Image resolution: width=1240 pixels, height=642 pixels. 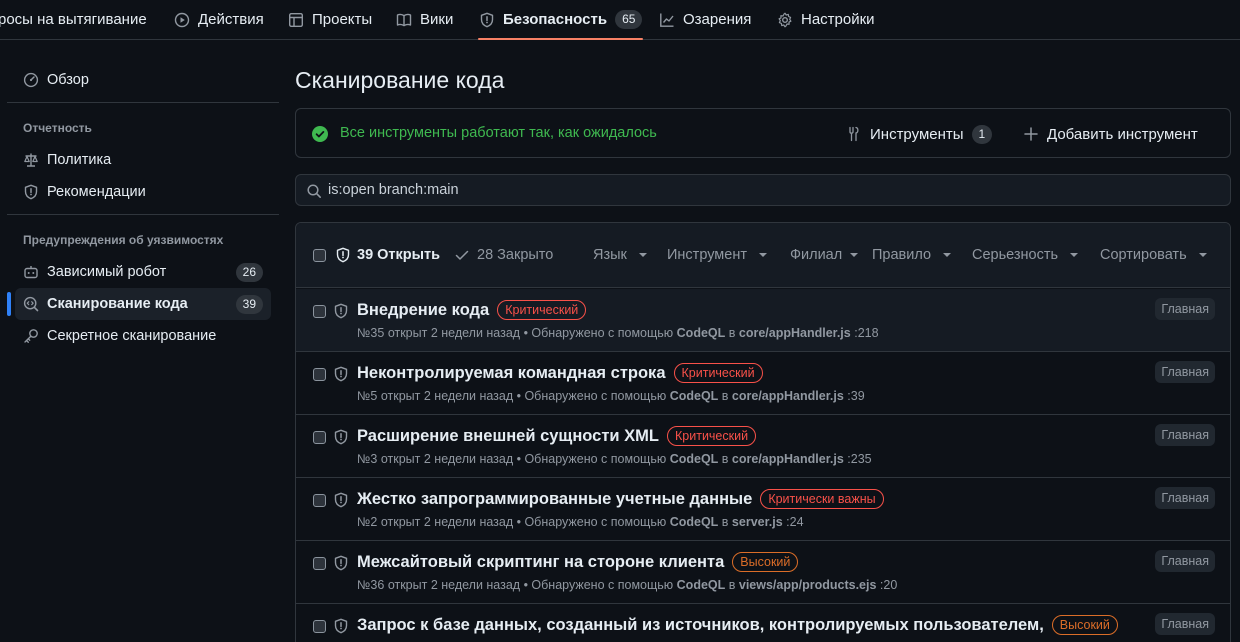 I want to click on tab-label: Безопасность, so click(x=555, y=19).